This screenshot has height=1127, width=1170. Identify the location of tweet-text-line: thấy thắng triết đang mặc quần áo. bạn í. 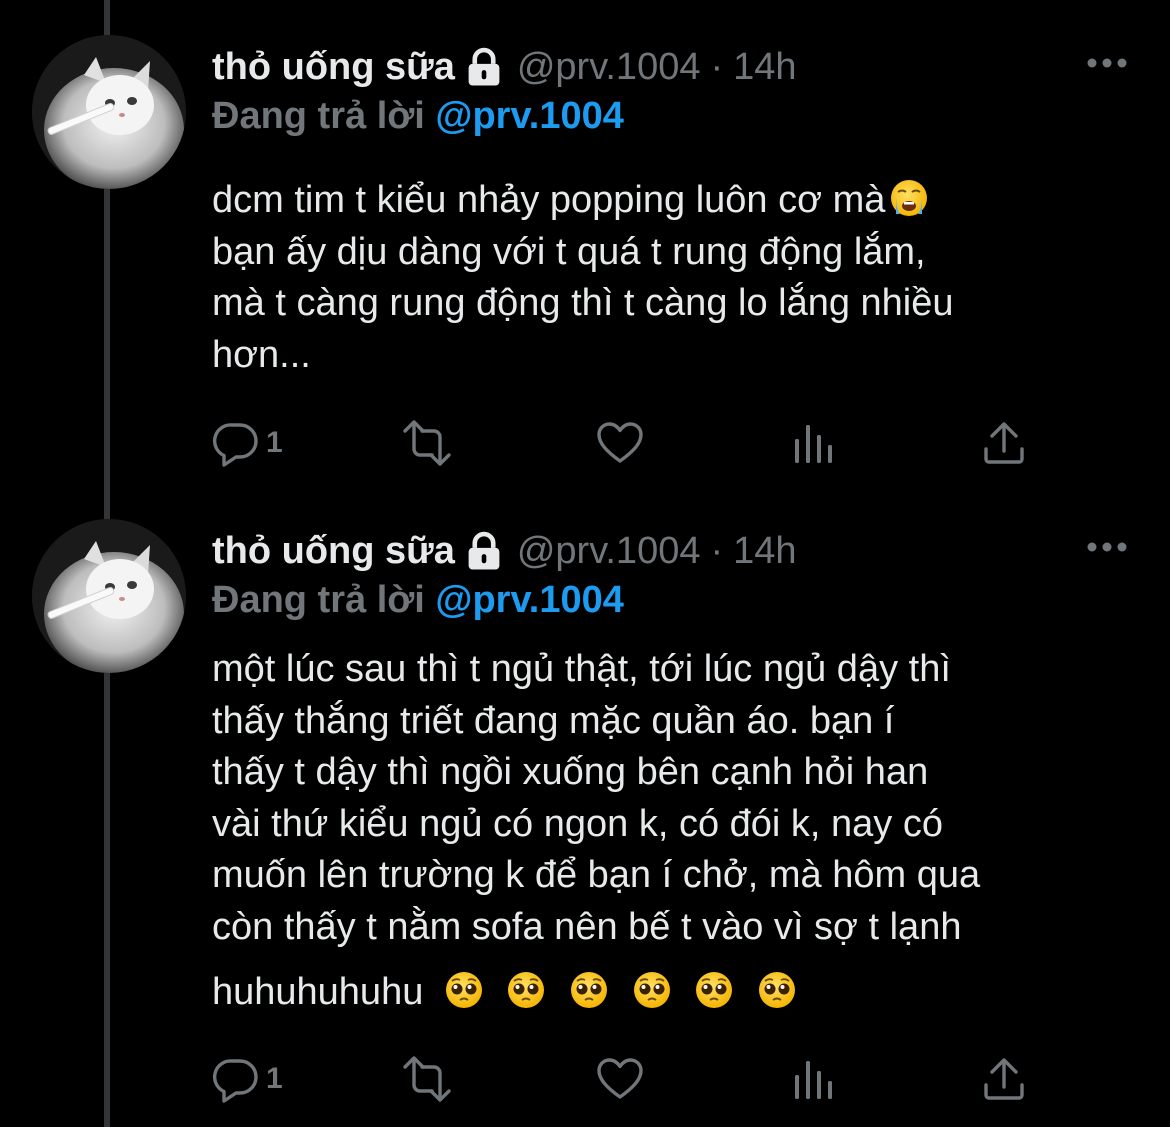
(553, 720).